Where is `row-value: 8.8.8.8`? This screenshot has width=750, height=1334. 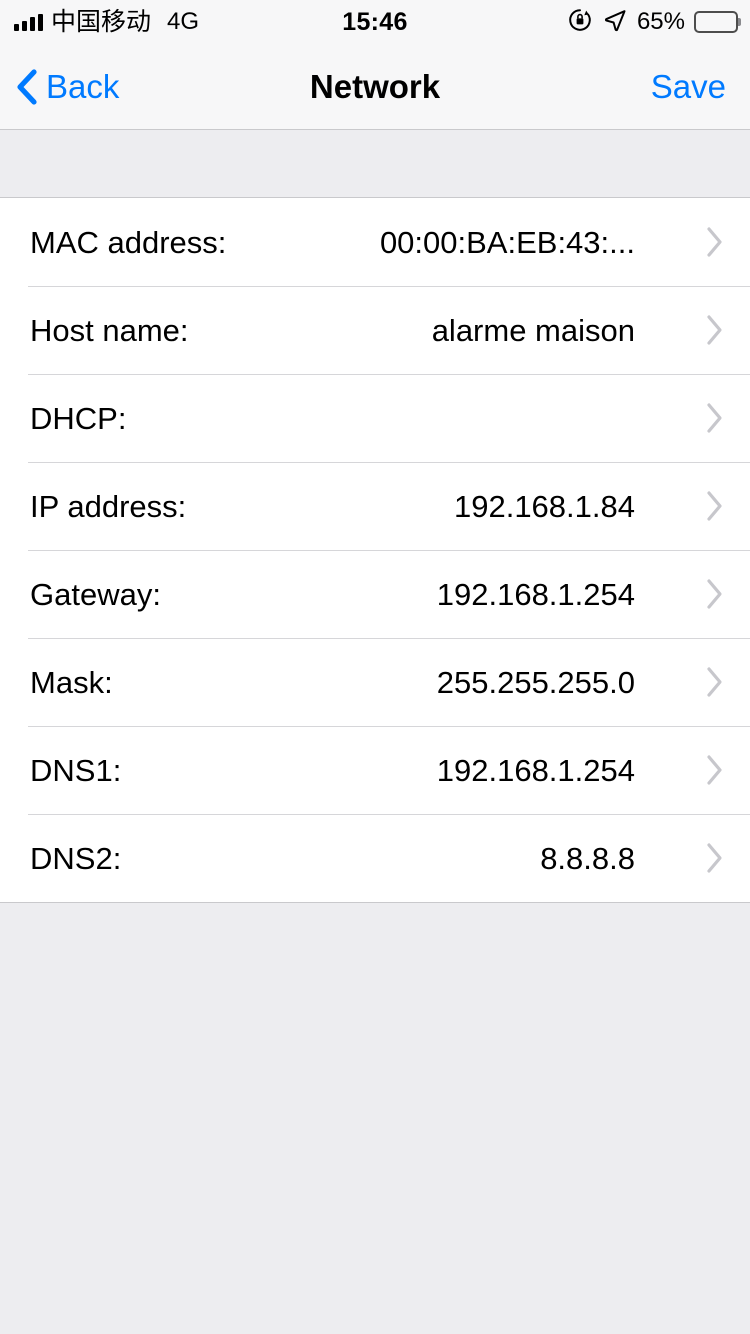 row-value: 8.8.8.8 is located at coordinates (587, 858).